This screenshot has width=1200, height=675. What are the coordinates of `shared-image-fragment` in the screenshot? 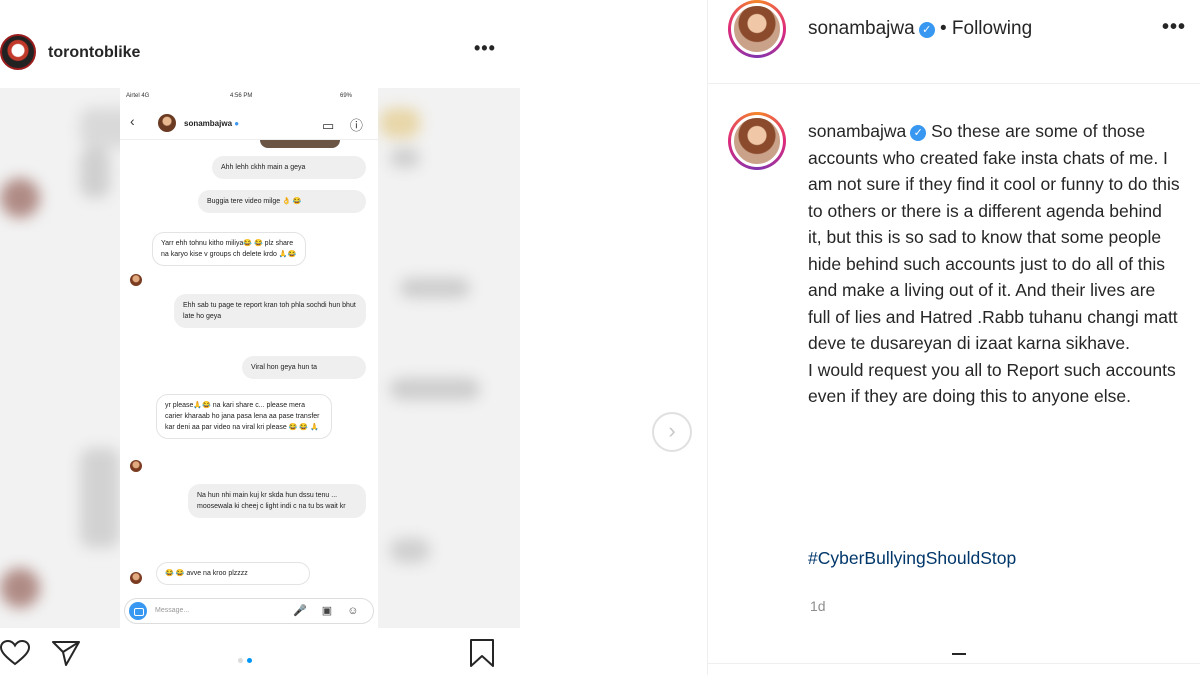 It's located at (300, 144).